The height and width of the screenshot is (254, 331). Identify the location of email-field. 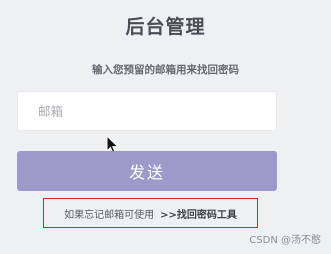
(147, 111).